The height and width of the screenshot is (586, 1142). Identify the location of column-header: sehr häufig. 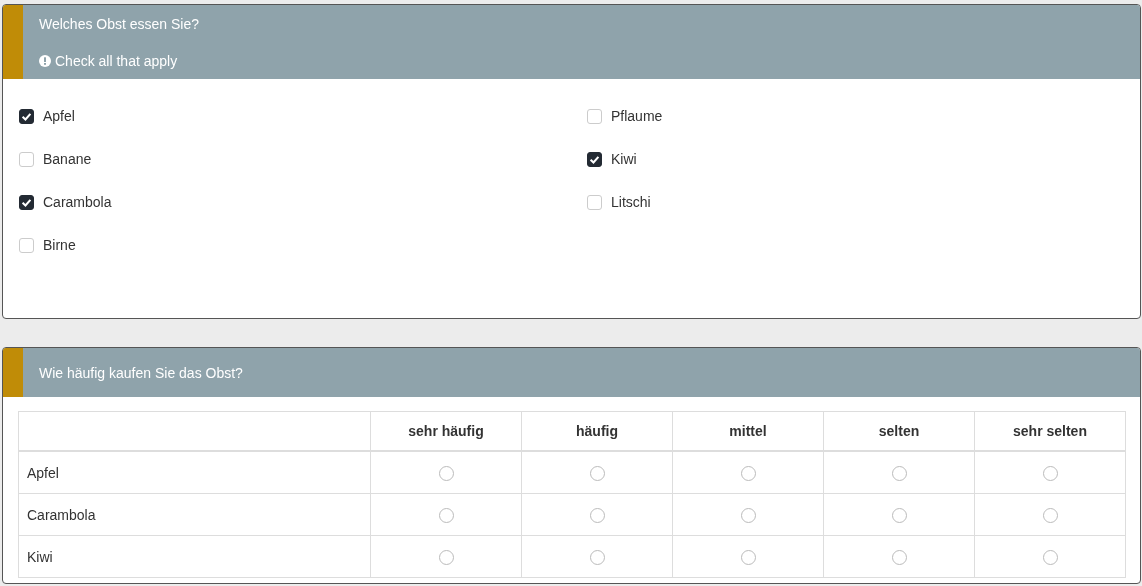
(446, 431).